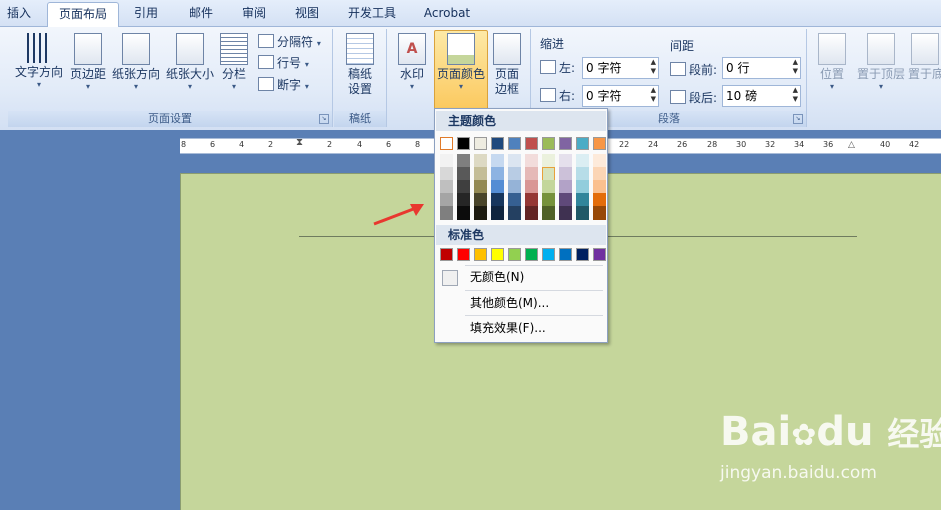 This screenshot has height=510, width=941. I want to click on bring-to-front-button: 置于顶层 ▾, so click(881, 61).